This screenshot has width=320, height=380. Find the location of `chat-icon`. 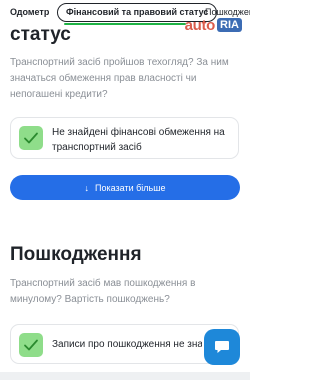

chat-icon is located at coordinates (222, 347).